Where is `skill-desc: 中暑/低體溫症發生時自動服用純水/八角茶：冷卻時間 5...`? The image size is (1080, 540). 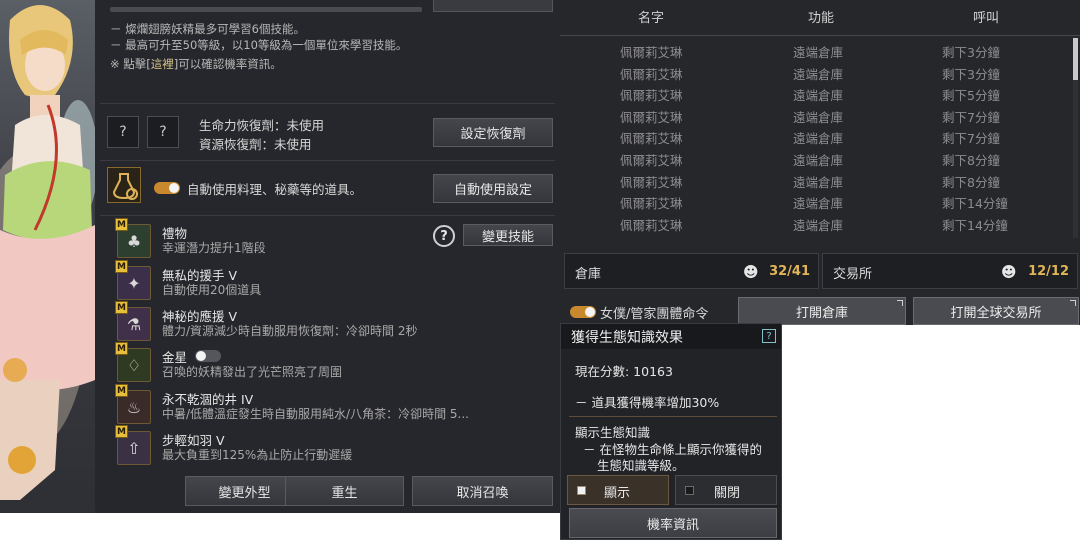 skill-desc: 中暑/低體溫症發生時自動服用純水/八角茶：冷卻時間 5... is located at coordinates (315, 414).